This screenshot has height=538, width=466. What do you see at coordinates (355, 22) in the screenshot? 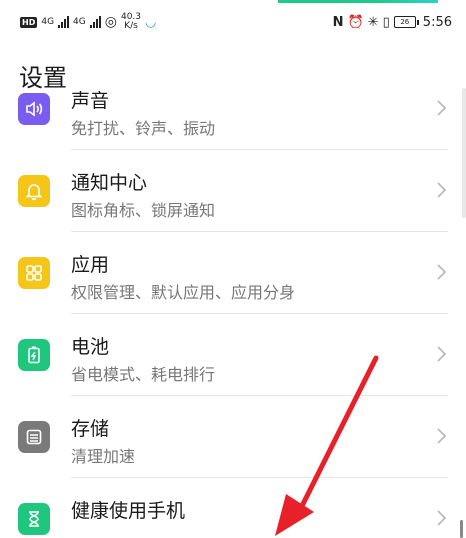
I see `alarm-icon: ⏰` at bounding box center [355, 22].